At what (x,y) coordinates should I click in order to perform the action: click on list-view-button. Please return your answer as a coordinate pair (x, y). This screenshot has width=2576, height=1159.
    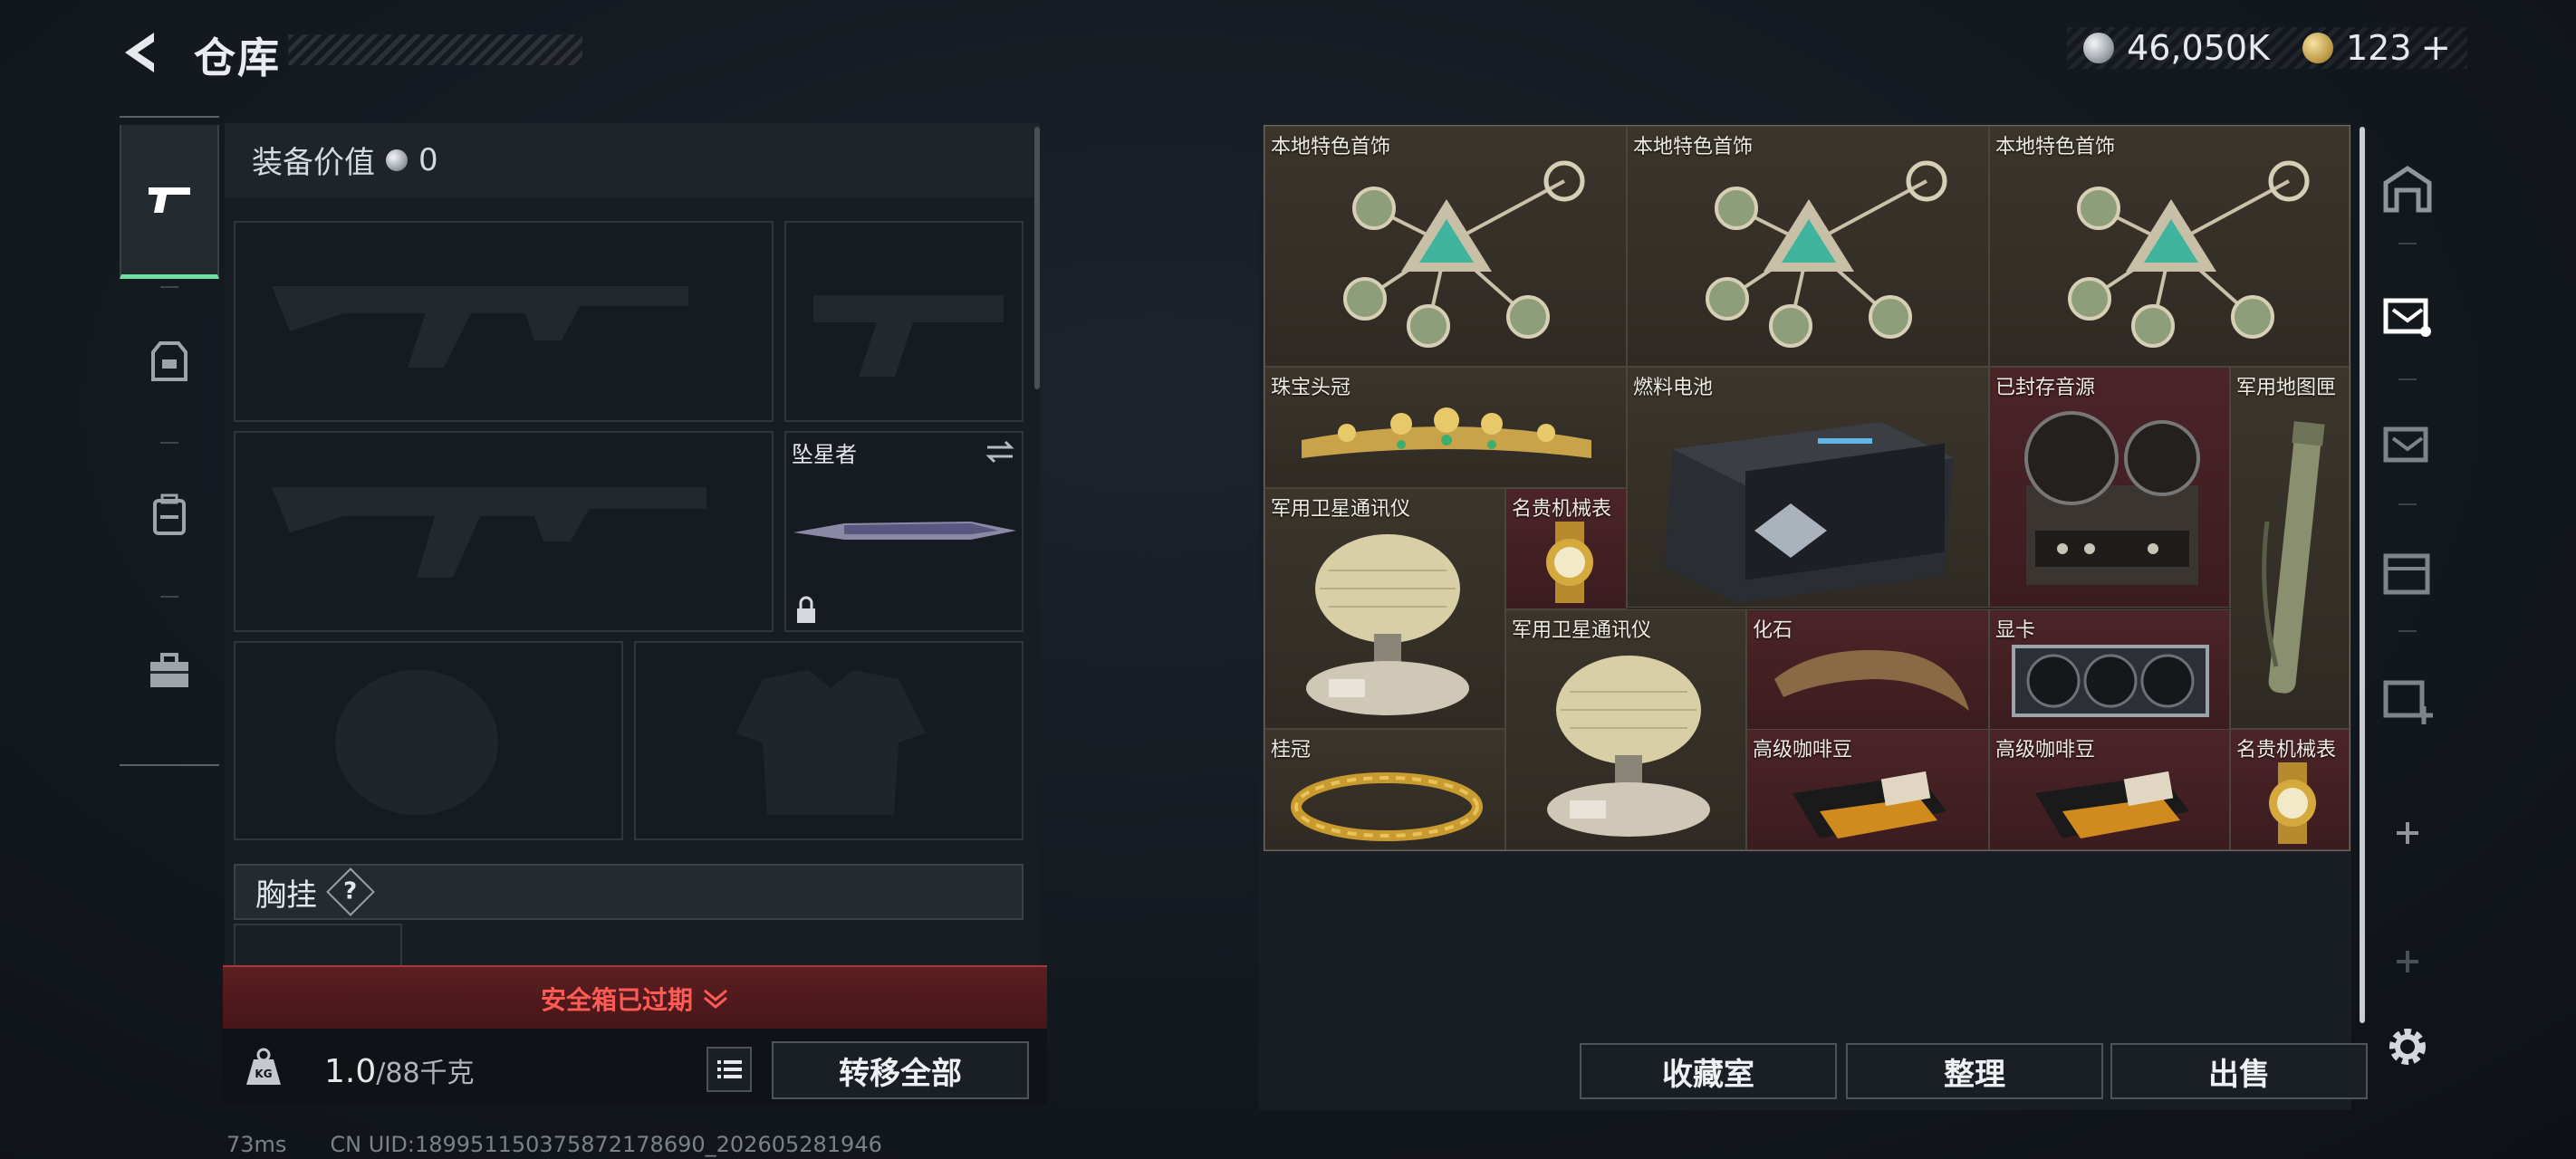
    Looking at the image, I should click on (729, 1070).